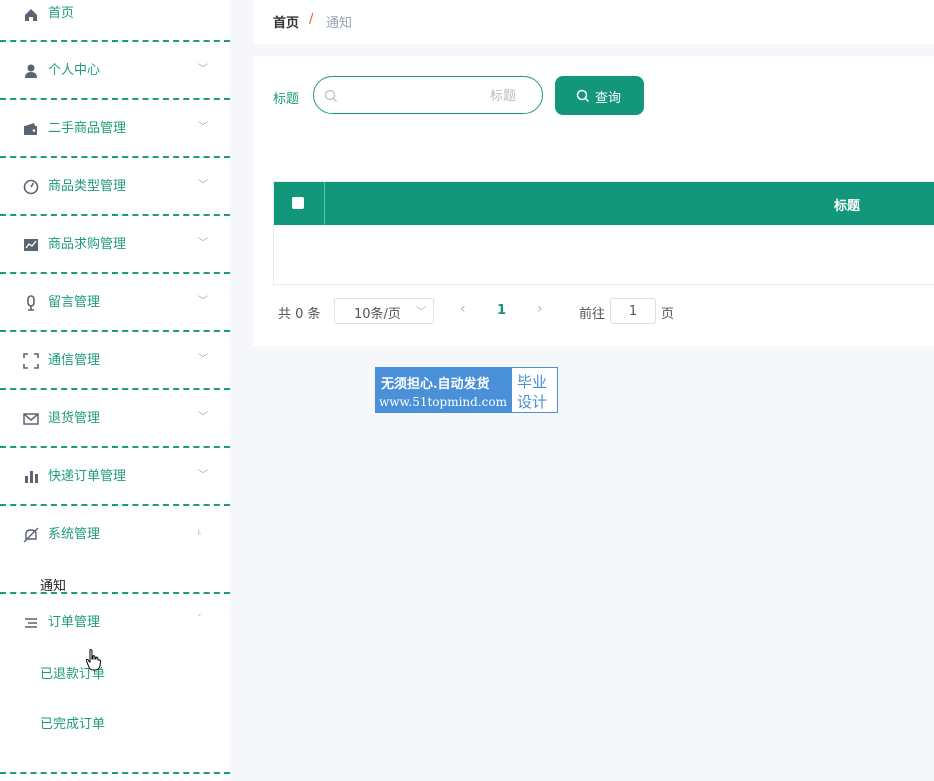 This screenshot has width=934, height=781. What do you see at coordinates (31, 303) in the screenshot?
I see `microphone-icon` at bounding box center [31, 303].